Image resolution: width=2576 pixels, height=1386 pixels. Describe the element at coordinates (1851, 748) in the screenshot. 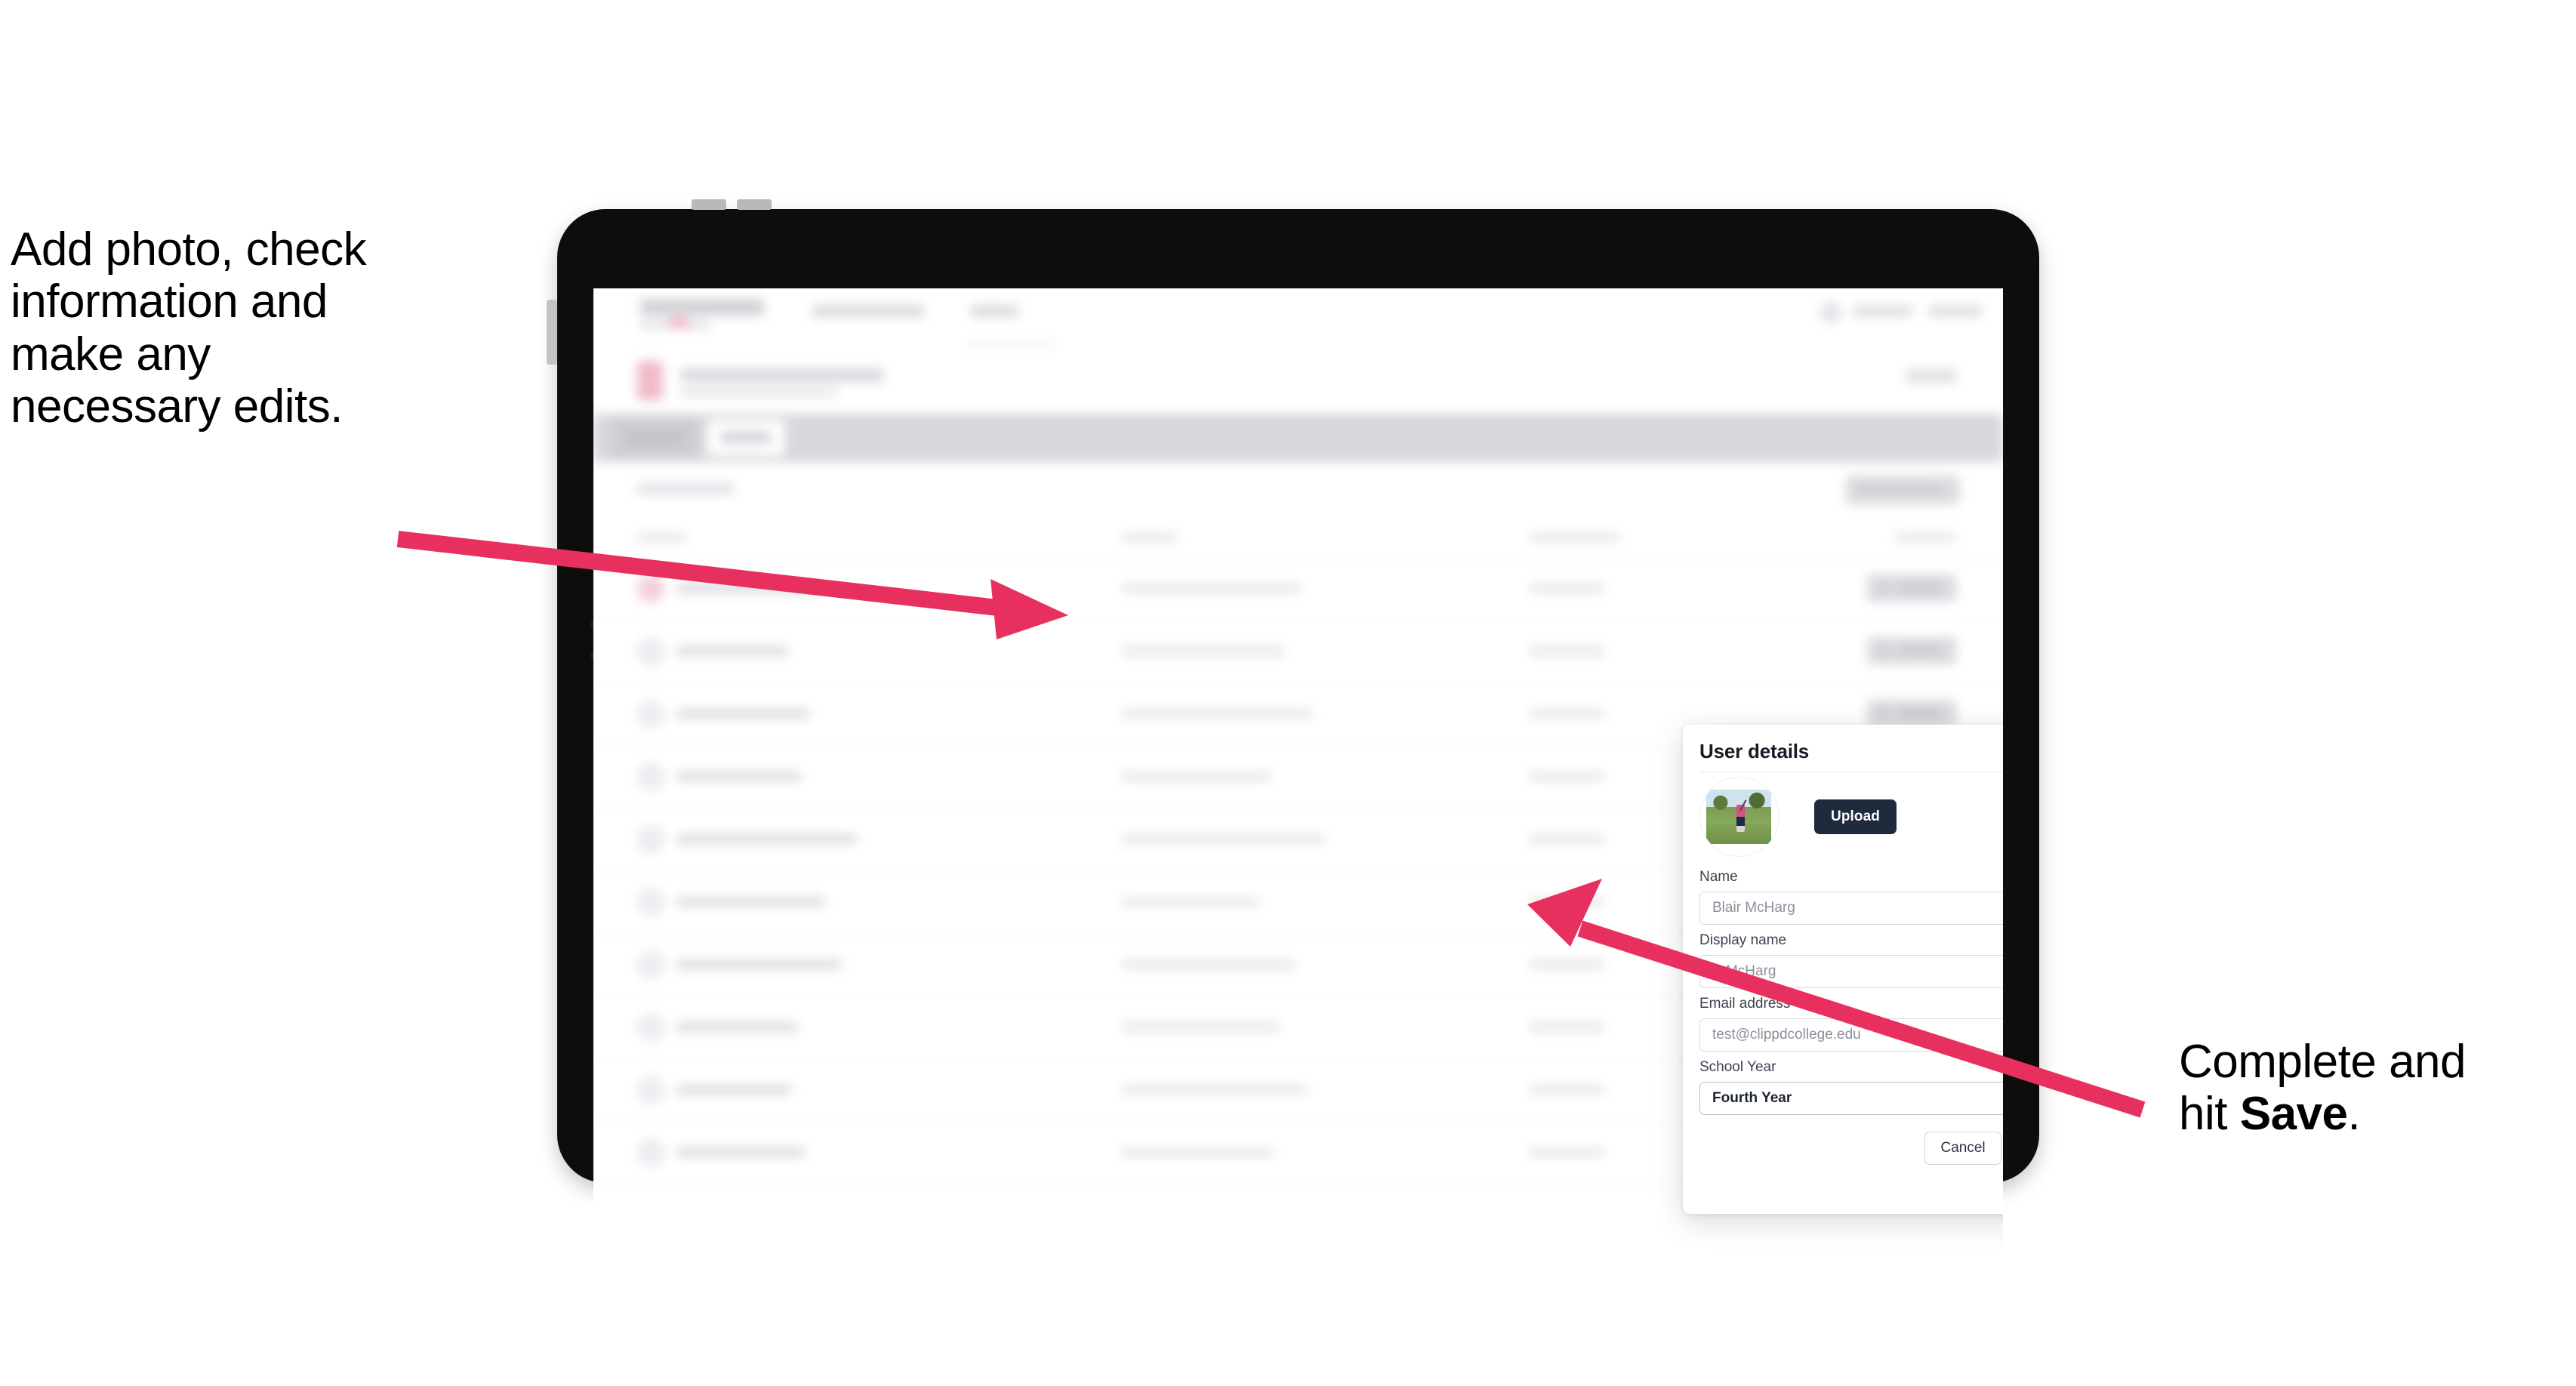

I see `modal-header: User details` at that location.